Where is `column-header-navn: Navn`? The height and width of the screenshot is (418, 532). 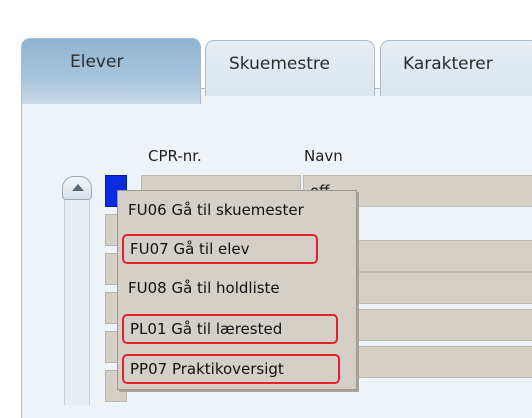
column-header-navn: Navn is located at coordinates (323, 156).